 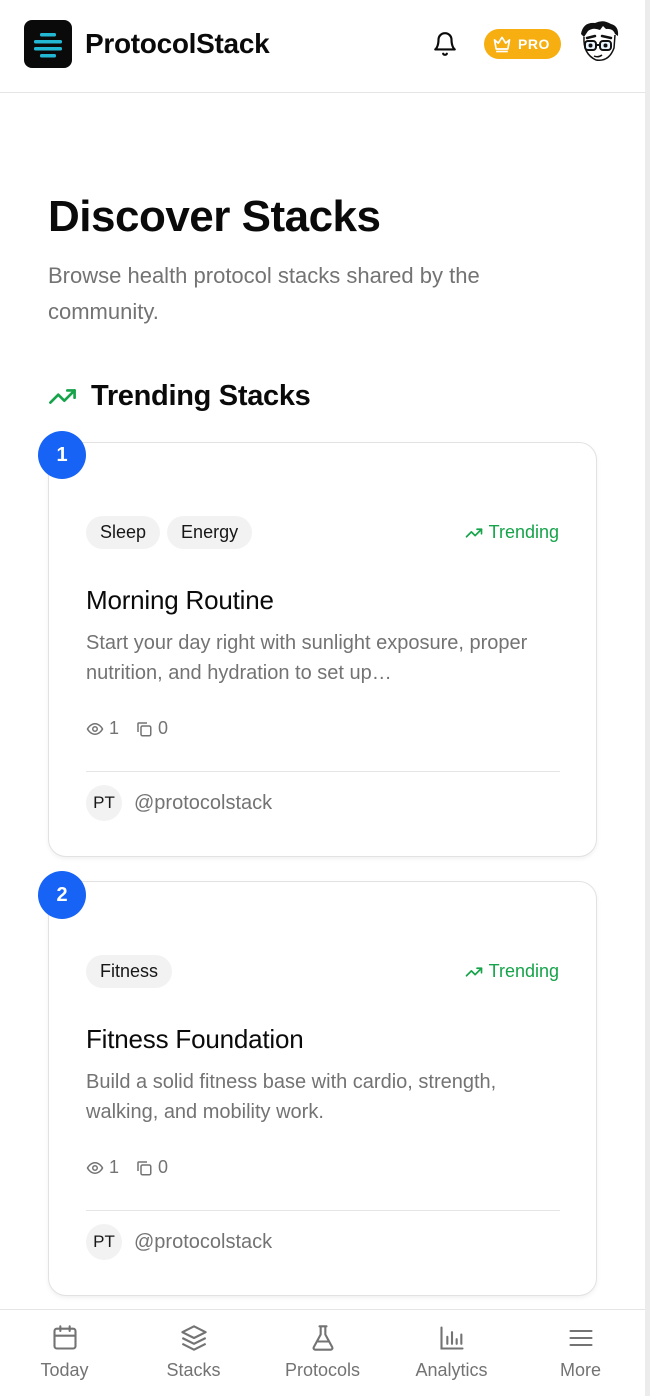 I want to click on pro-label: PRO, so click(x=534, y=44).